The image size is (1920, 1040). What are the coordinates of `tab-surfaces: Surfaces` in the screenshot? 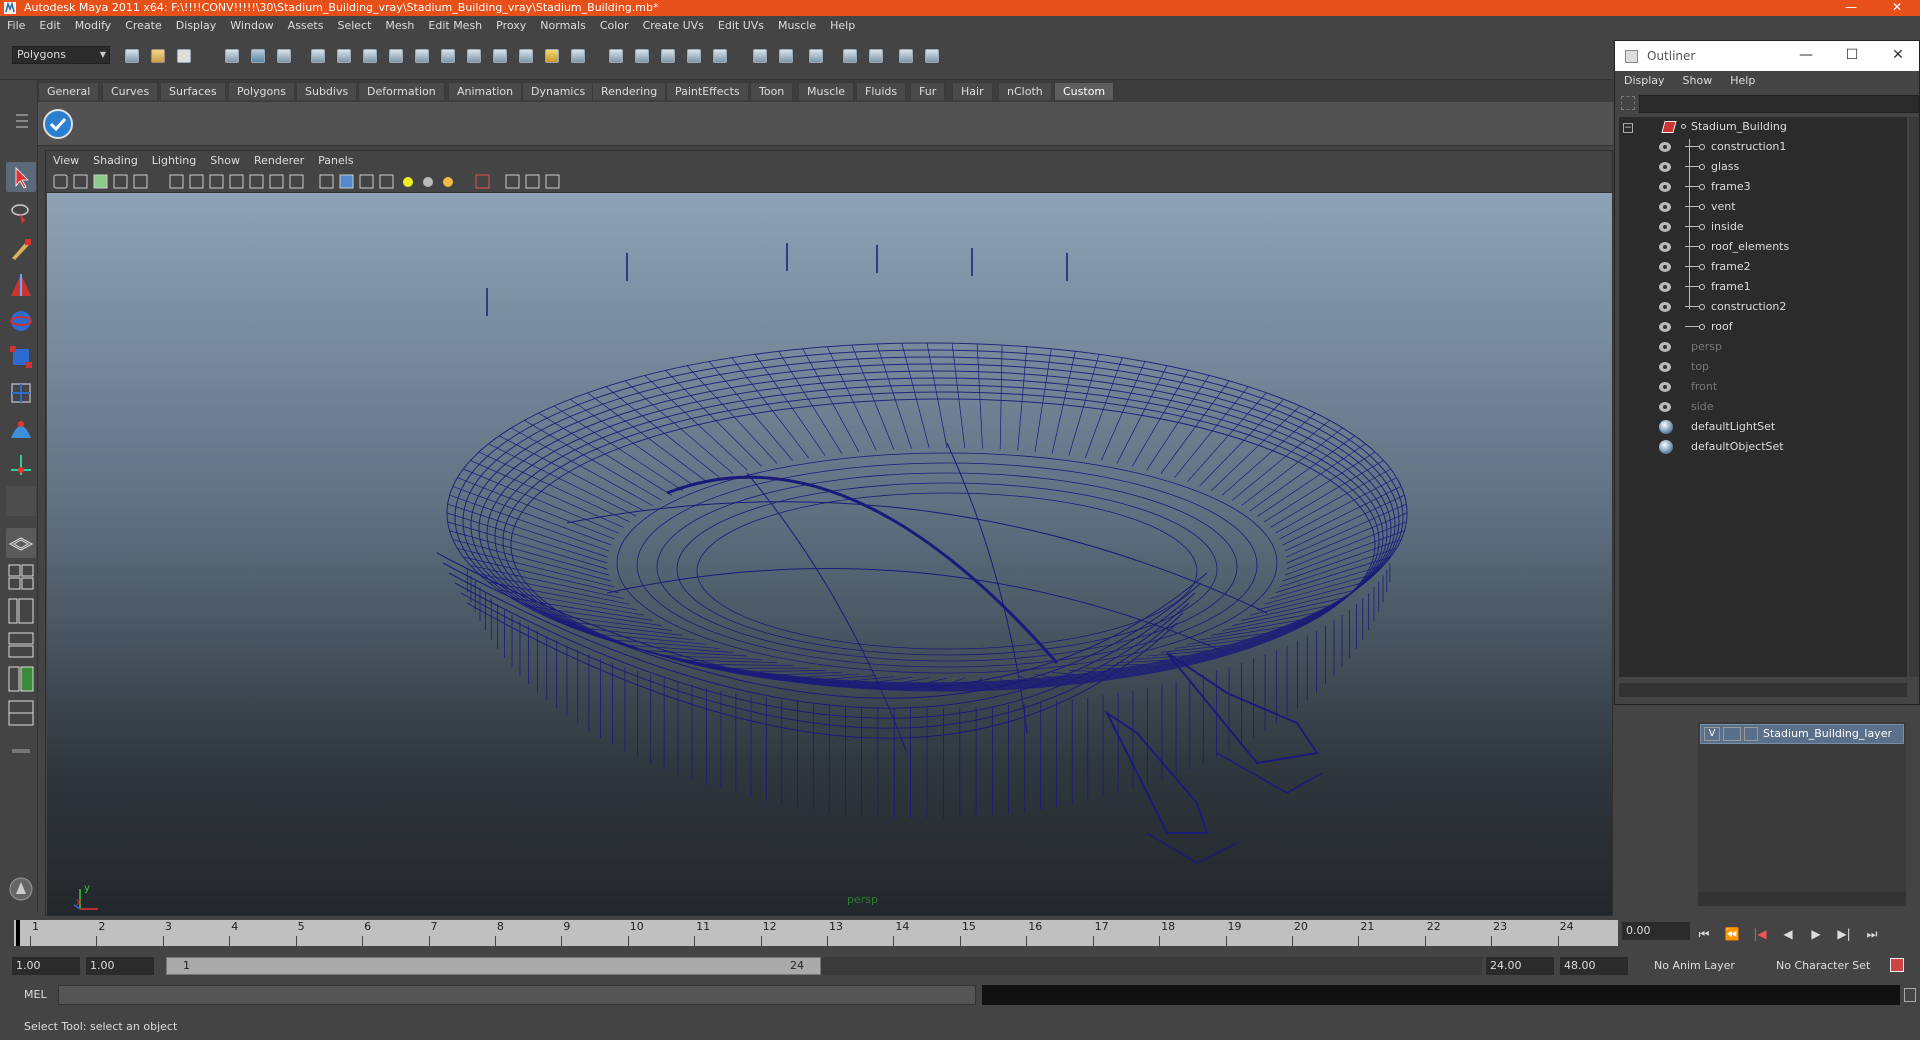 It's located at (193, 91).